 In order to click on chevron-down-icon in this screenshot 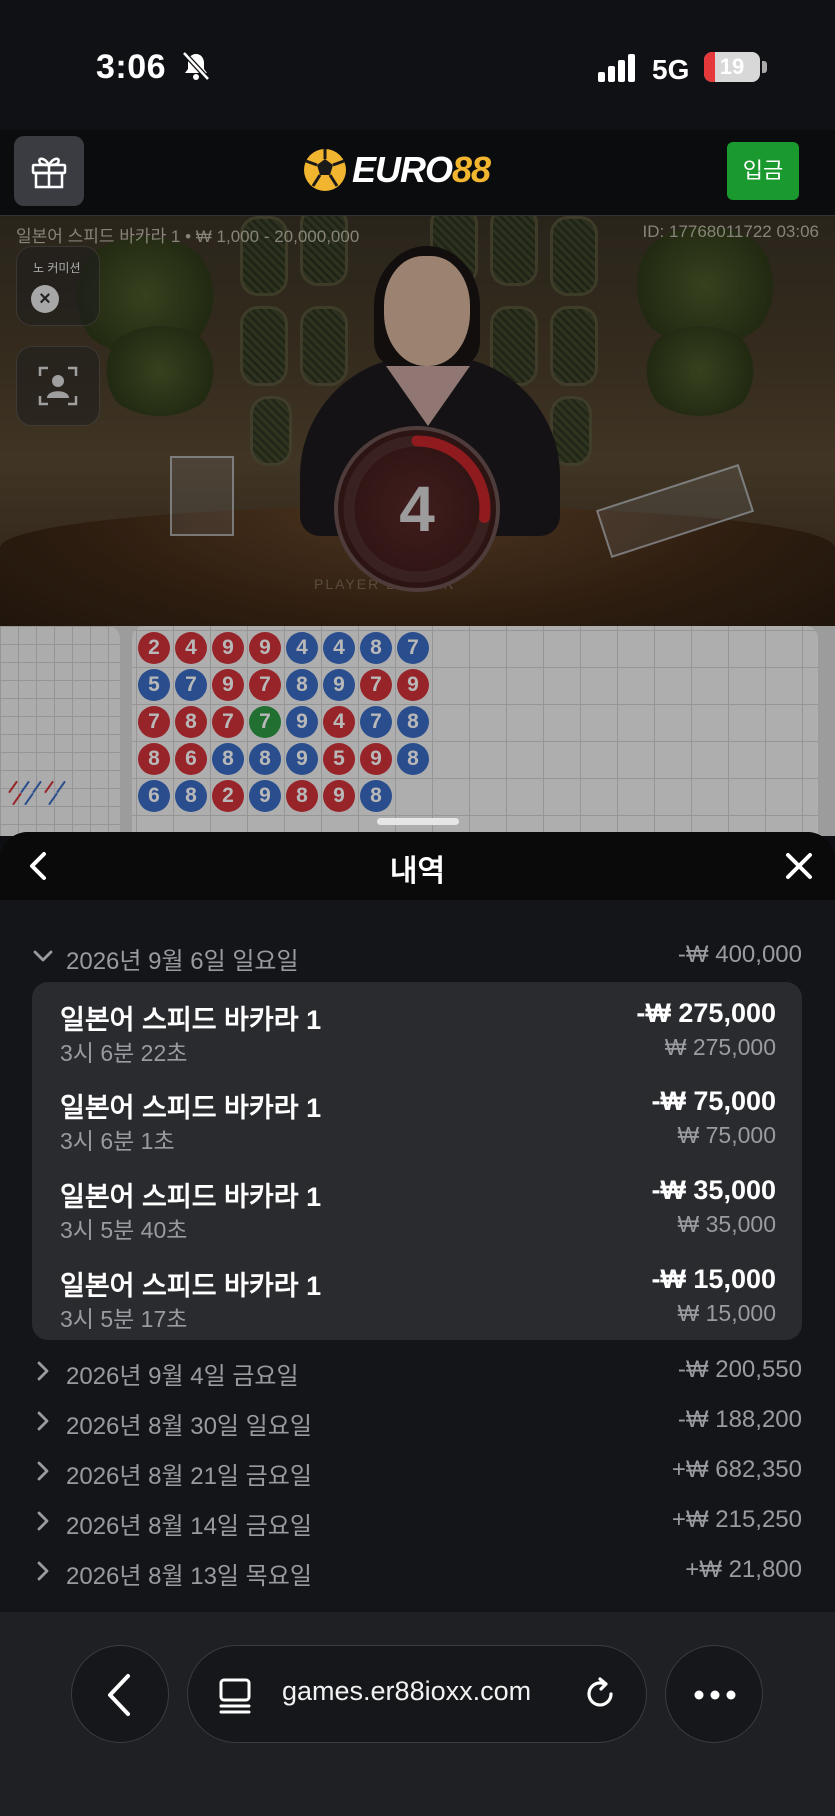, I will do `click(43, 956)`.